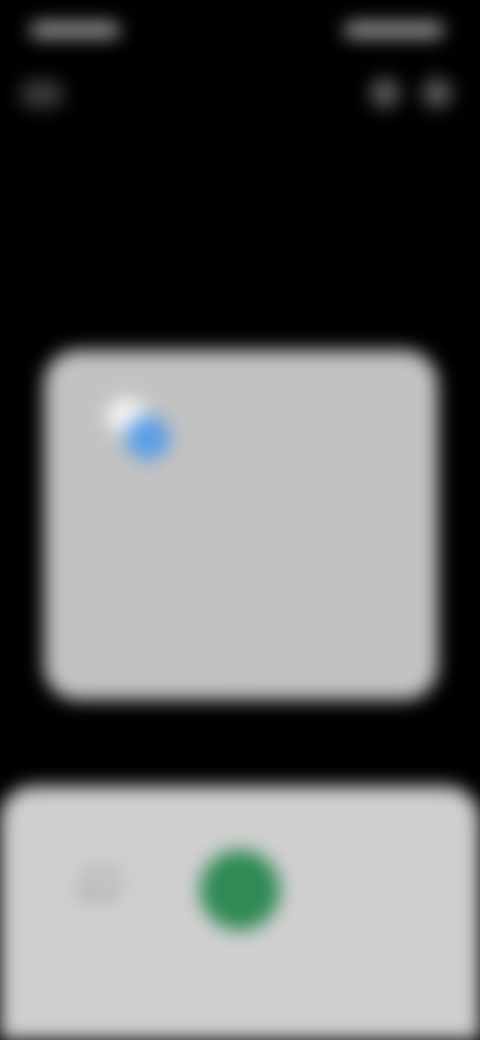 This screenshot has height=1040, width=480. Describe the element at coordinates (240, 35) in the screenshot. I see `status-bar` at that location.